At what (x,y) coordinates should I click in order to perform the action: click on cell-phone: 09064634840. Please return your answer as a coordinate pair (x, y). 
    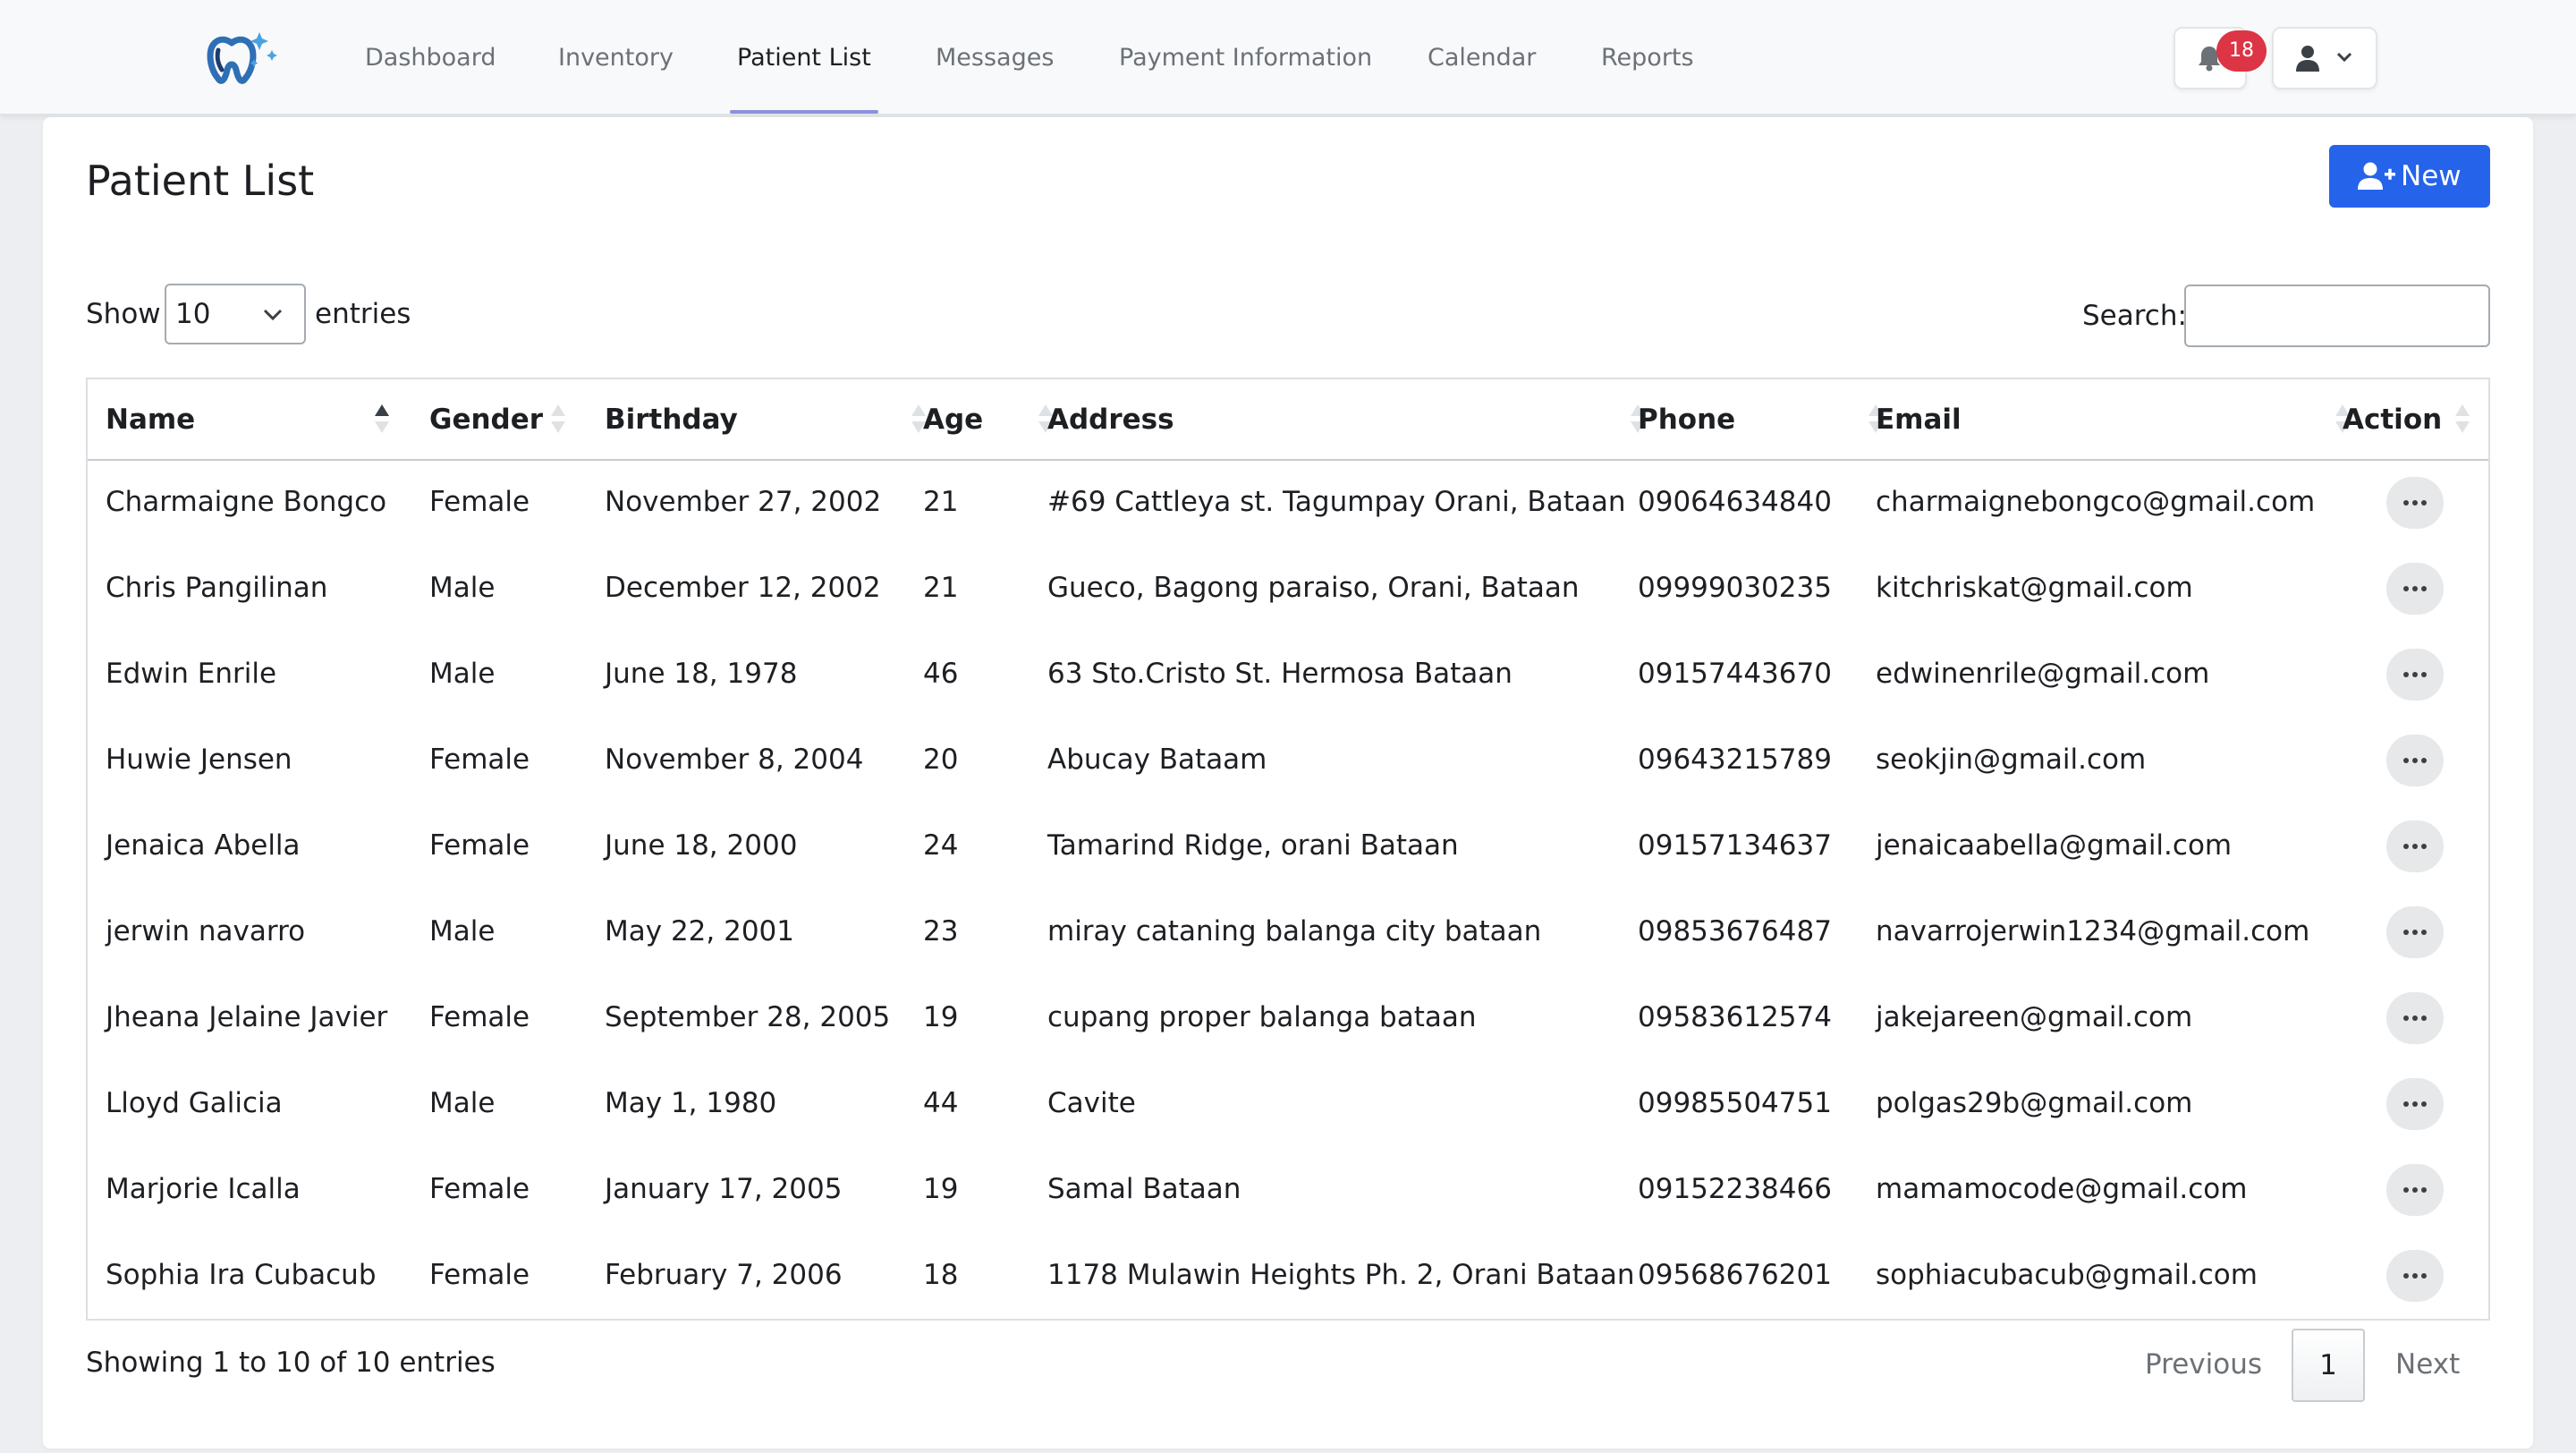
    Looking at the image, I should click on (1735, 502).